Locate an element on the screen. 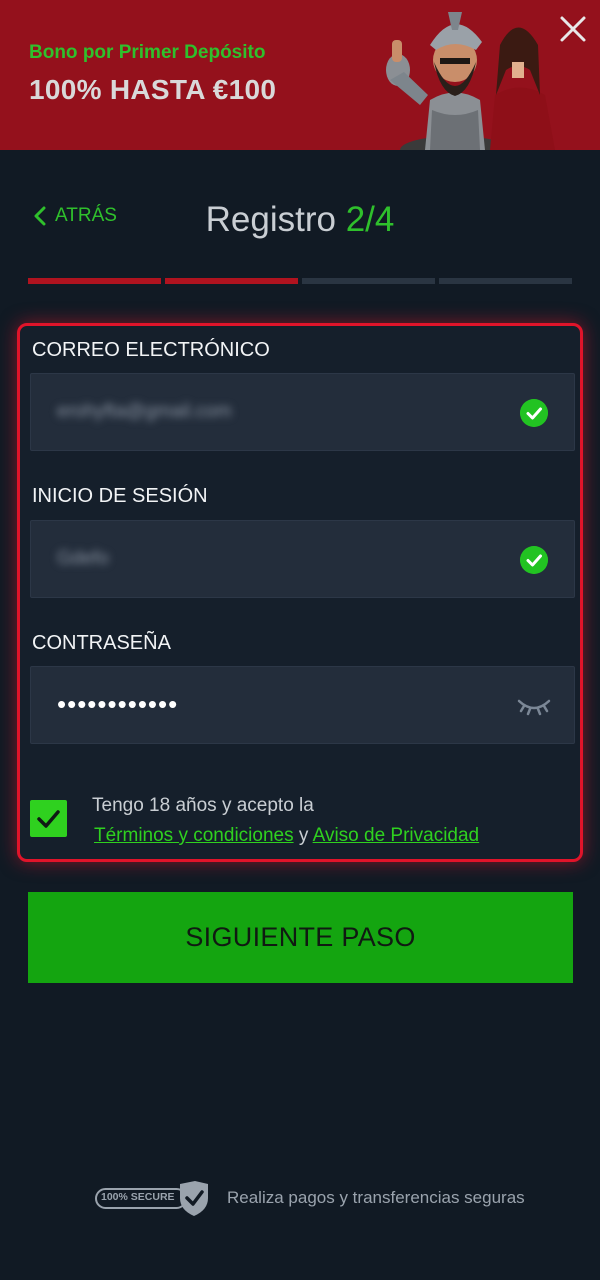 This screenshot has height=1280, width=600. promo-banner: Bono por Primer Depósito 100% HASTA €100 is located at coordinates (300, 75).